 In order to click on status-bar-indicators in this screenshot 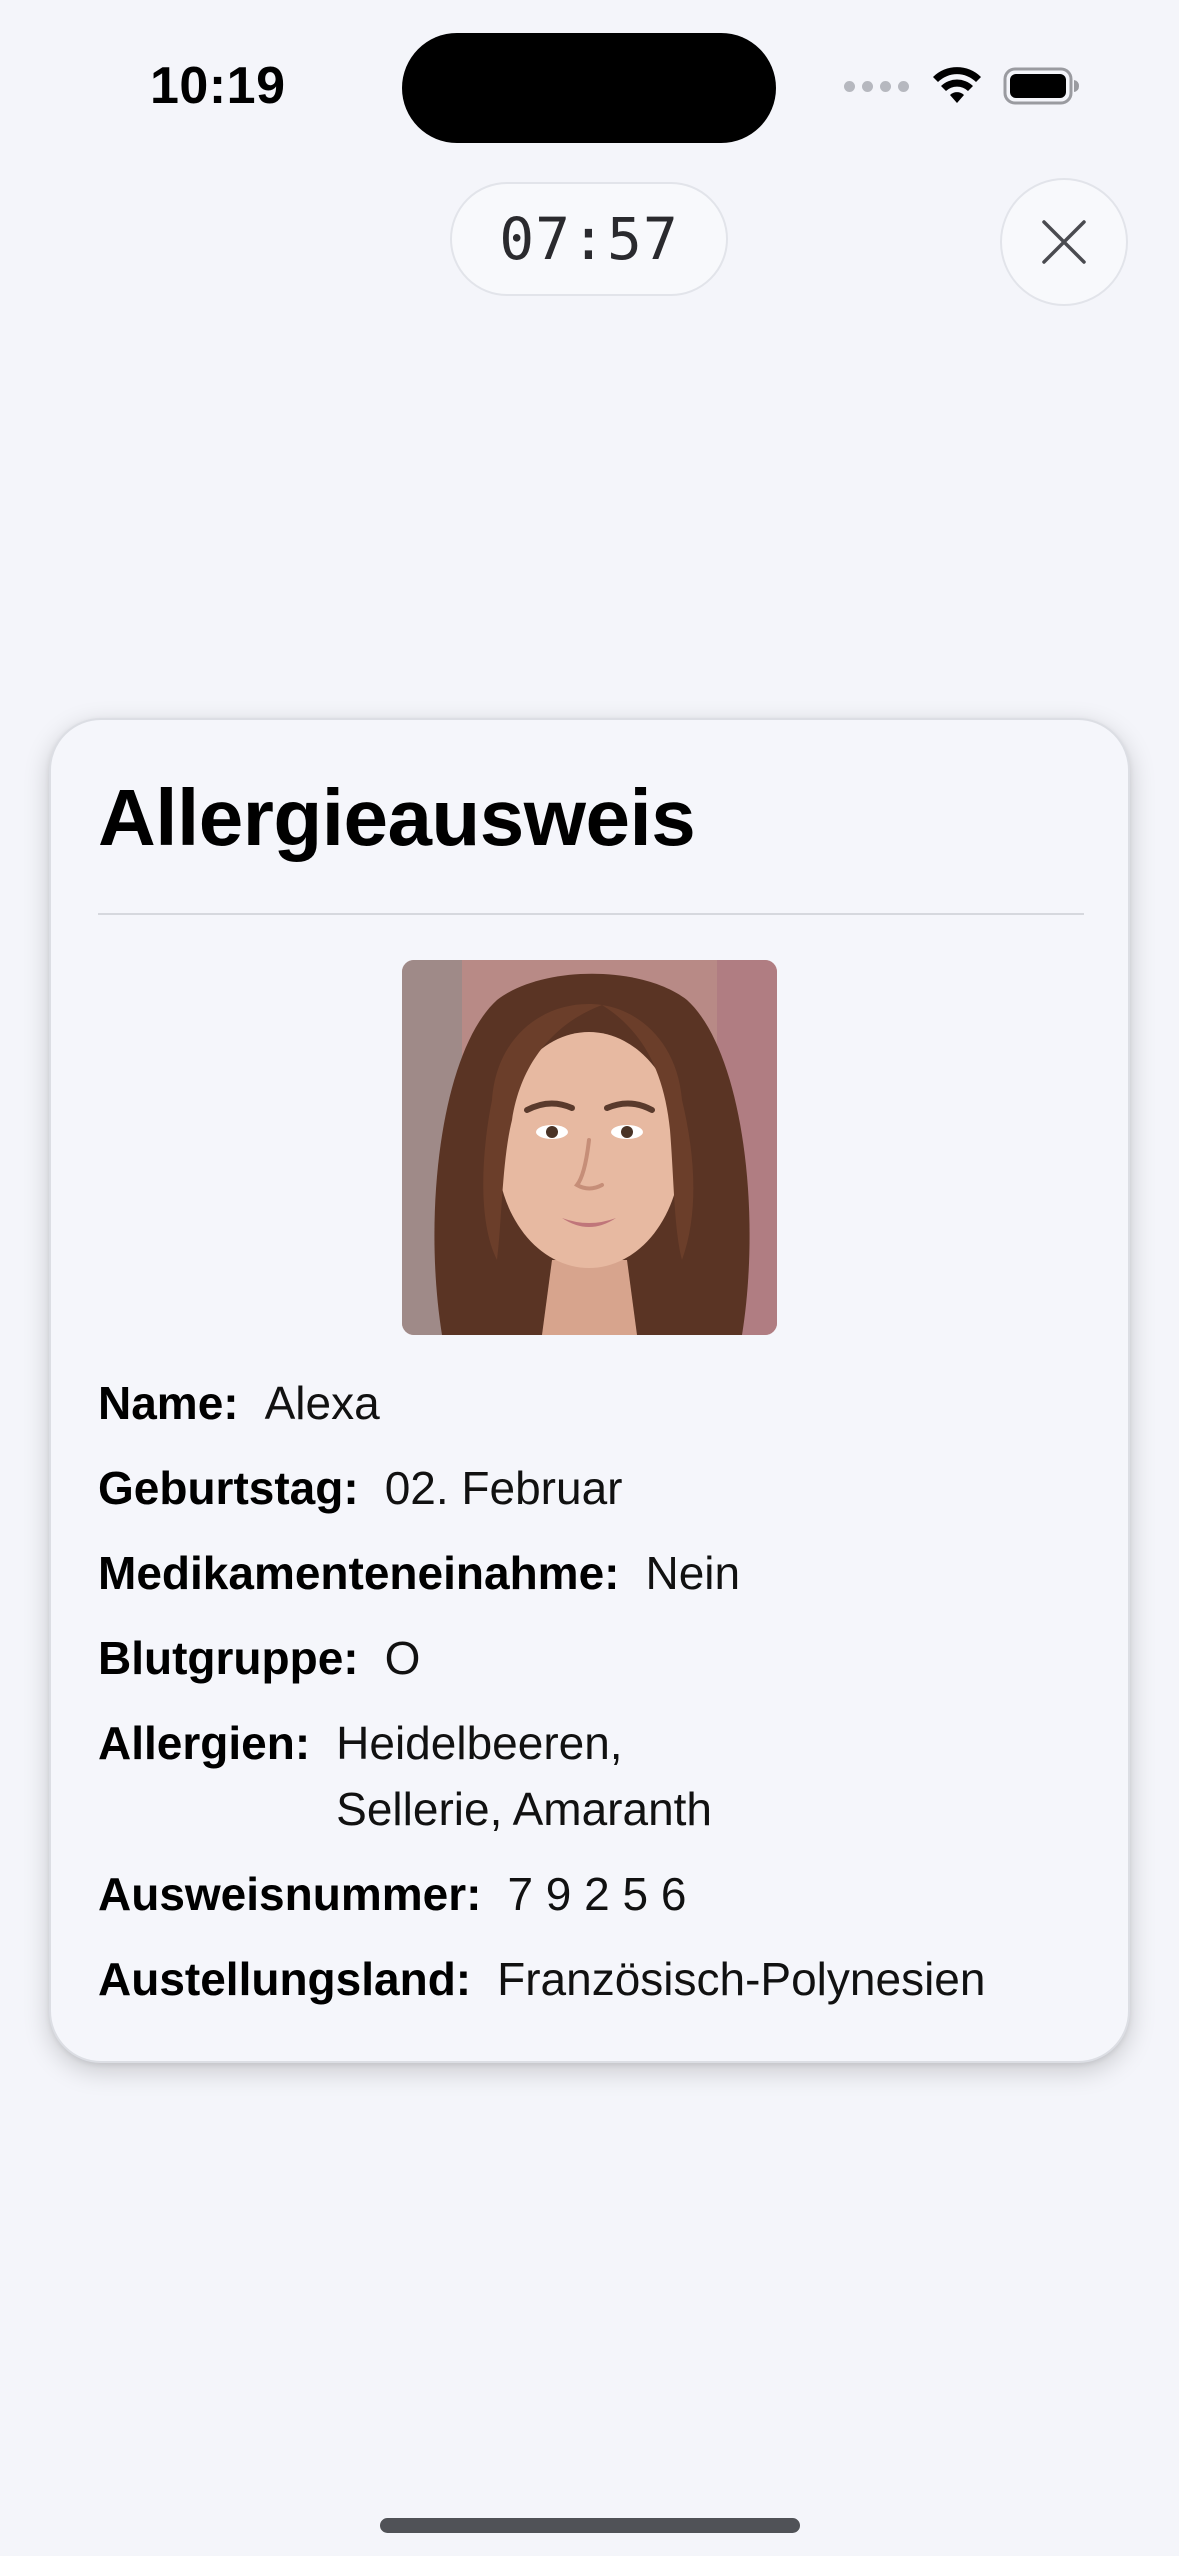, I will do `click(962, 86)`.